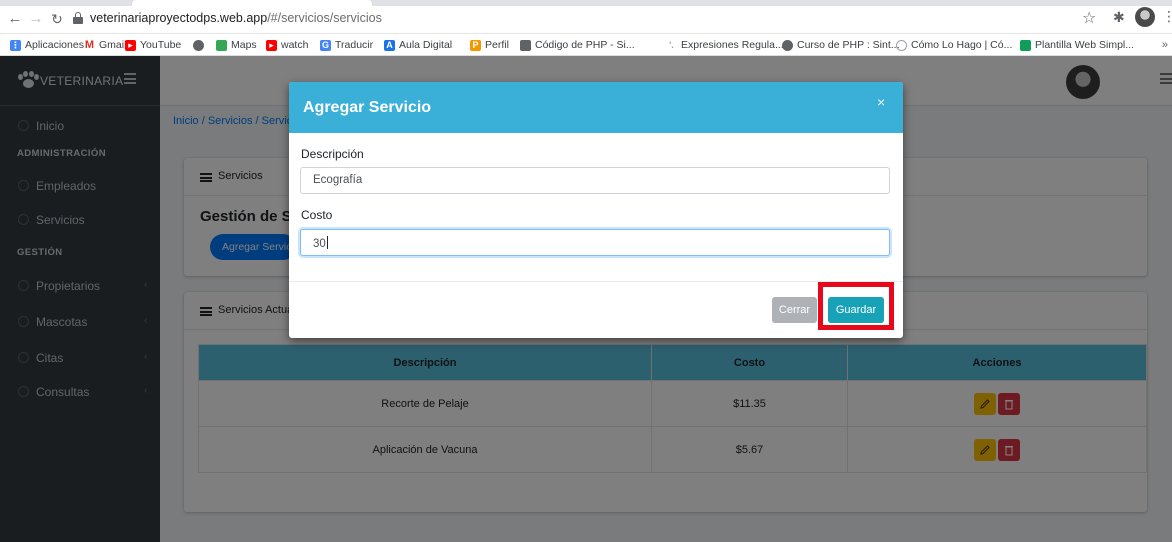 This screenshot has height=542, width=1172. I want to click on url-path: /#/servicios/servicios, so click(324, 18).